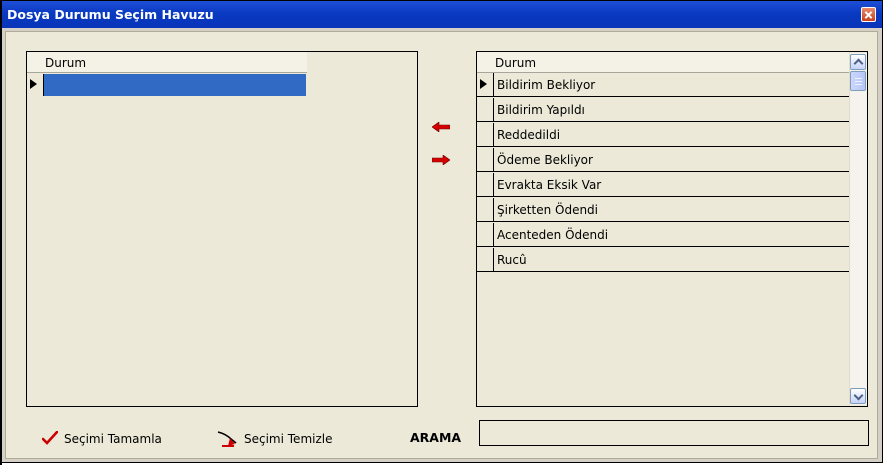 This screenshot has width=885, height=465. I want to click on status-text: Acenteden Ödendi, so click(553, 235).